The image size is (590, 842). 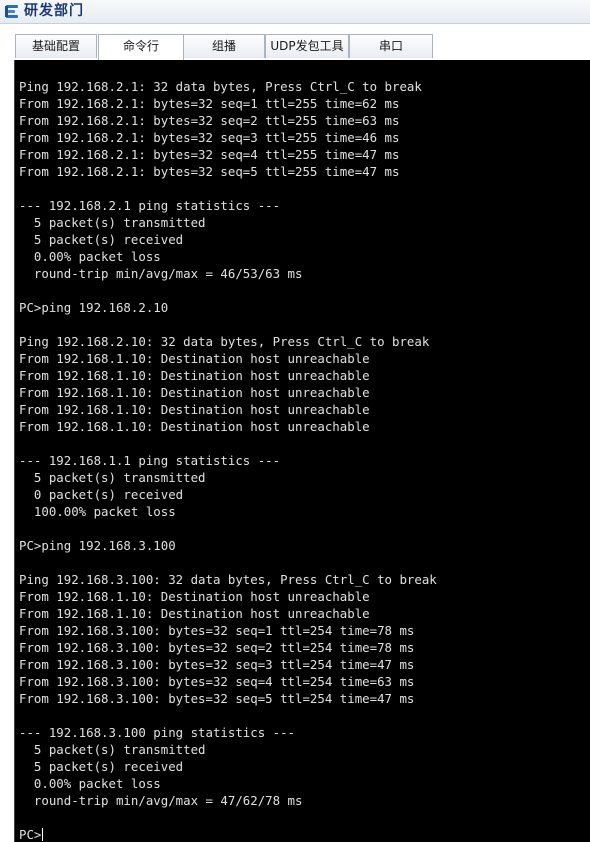 I want to click on terminal-line: PC>ping 192.168.3.100, so click(x=97, y=545).